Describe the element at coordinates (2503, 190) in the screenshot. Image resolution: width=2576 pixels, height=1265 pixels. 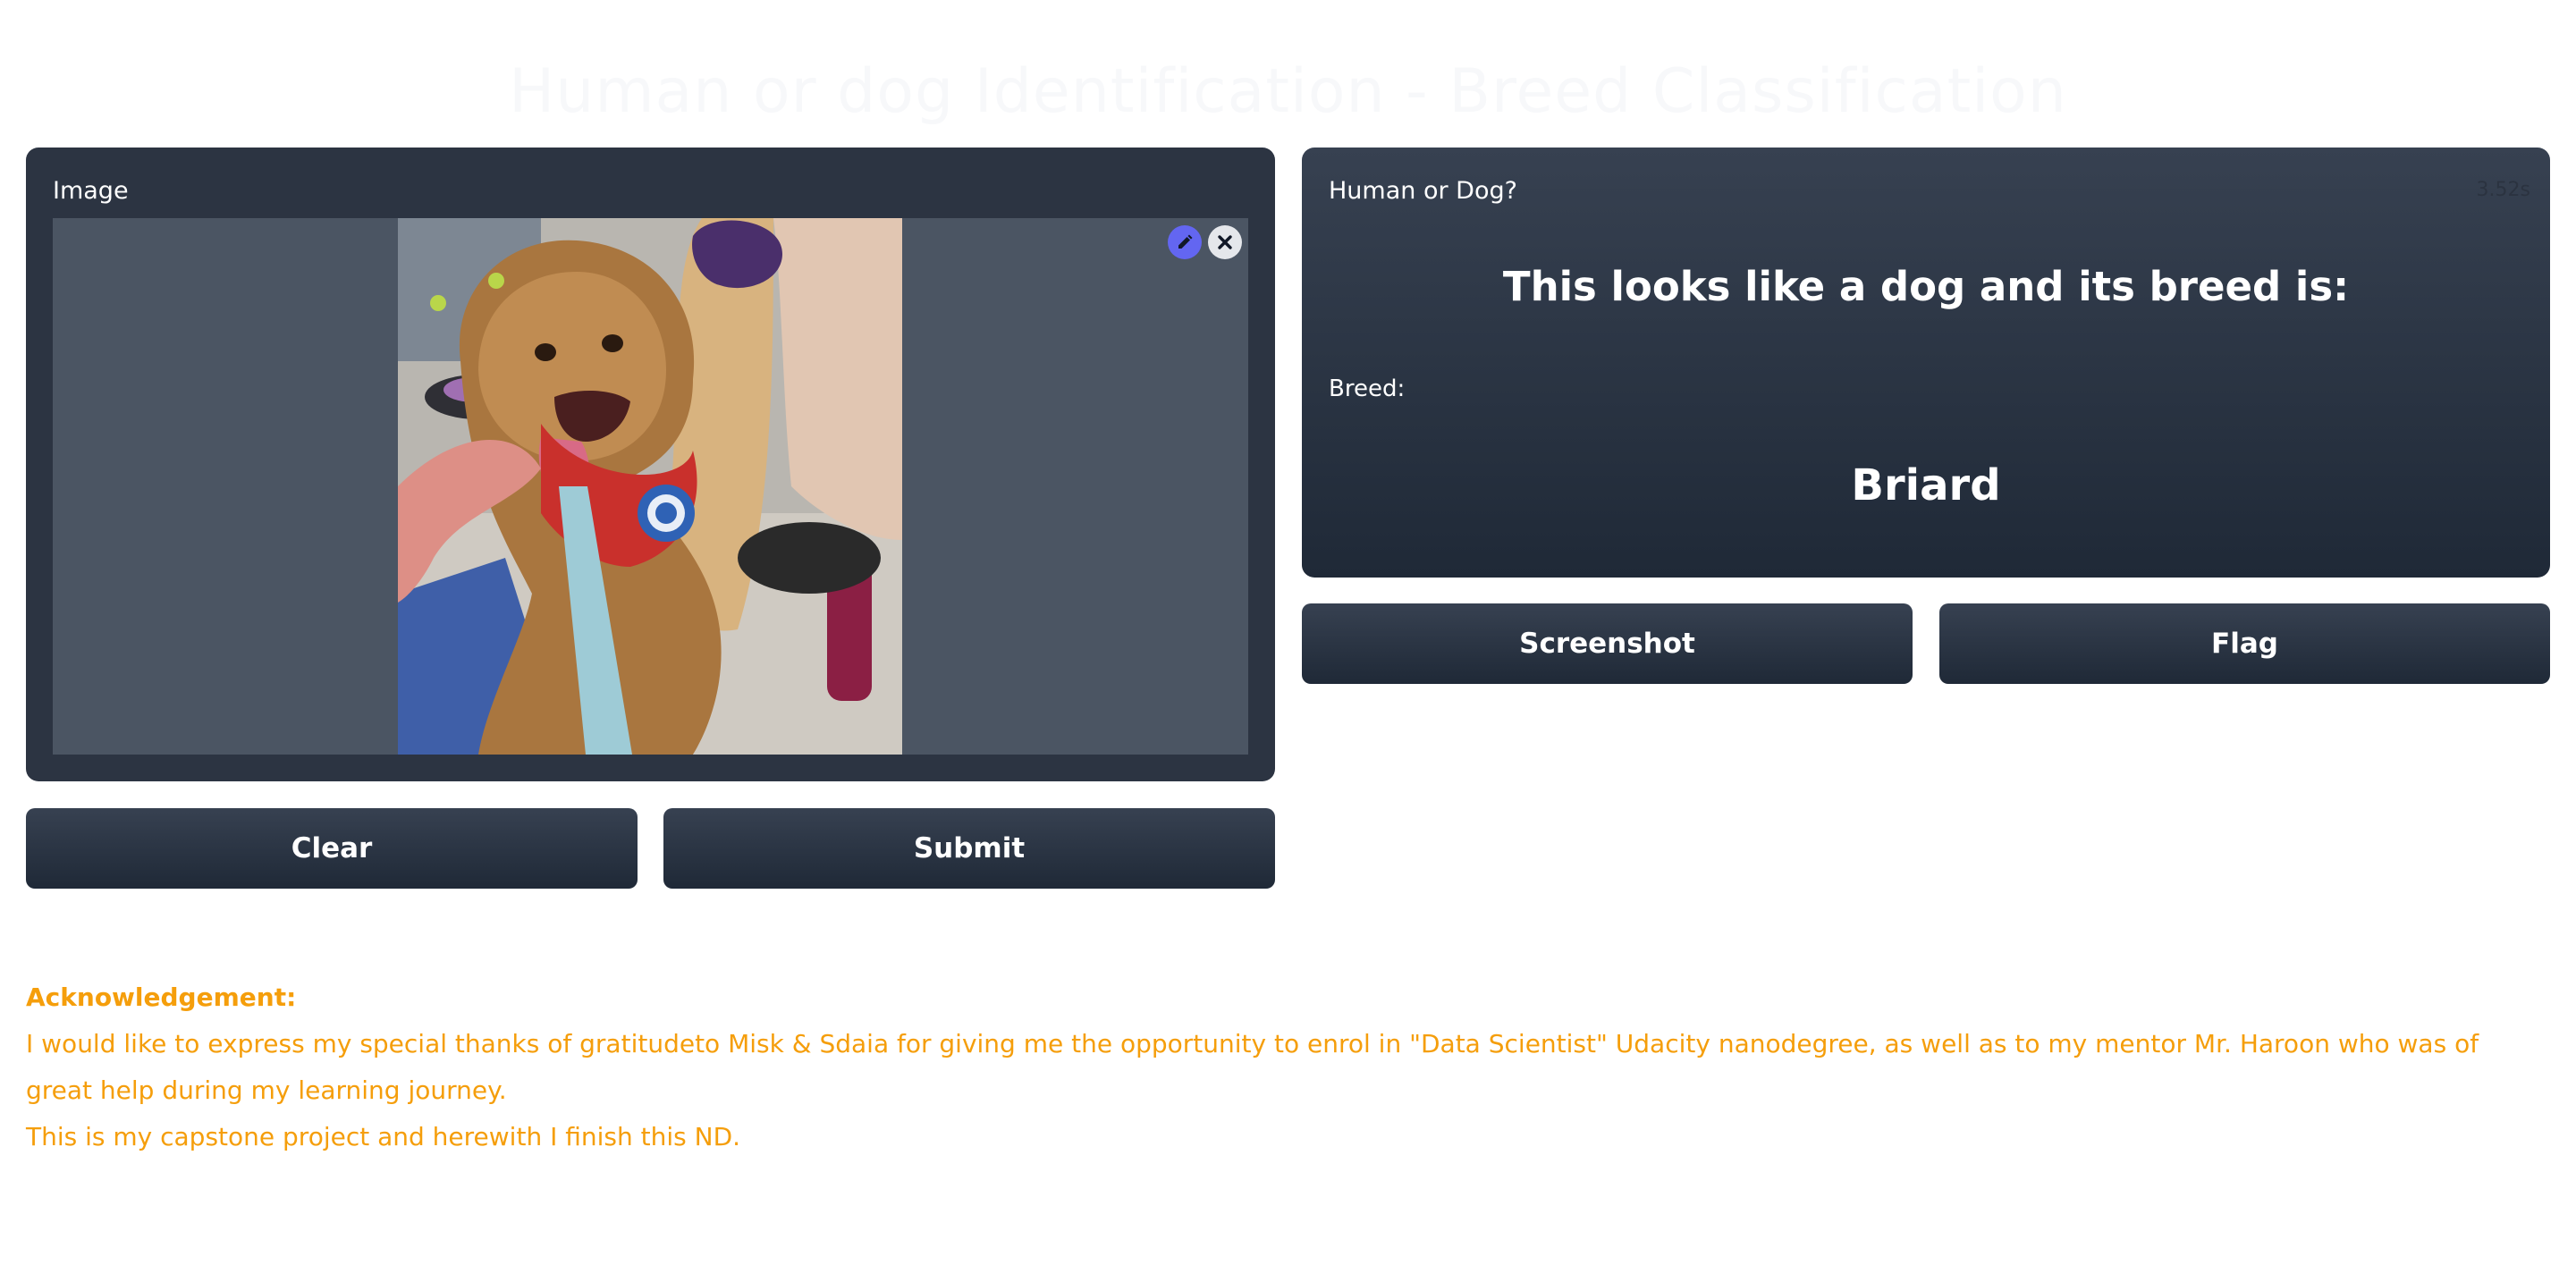
I see `inference-timer: 3.52s` at that location.